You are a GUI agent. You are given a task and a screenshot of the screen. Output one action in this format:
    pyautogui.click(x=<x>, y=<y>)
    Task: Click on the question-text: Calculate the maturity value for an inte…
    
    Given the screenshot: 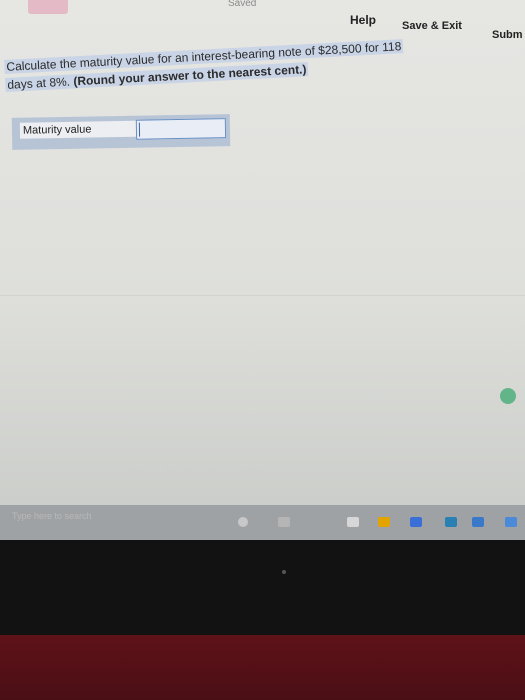 What is the action you would take?
    pyautogui.click(x=258, y=62)
    